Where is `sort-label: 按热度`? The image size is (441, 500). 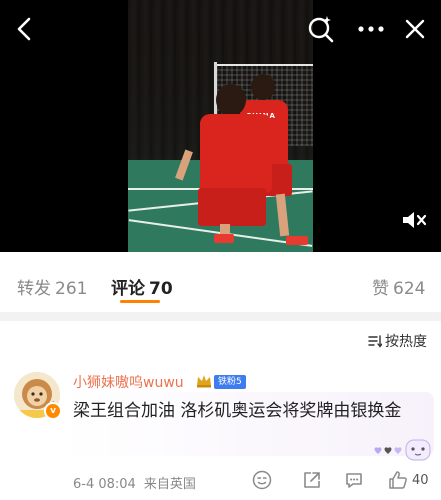 sort-label: 按热度 is located at coordinates (406, 342).